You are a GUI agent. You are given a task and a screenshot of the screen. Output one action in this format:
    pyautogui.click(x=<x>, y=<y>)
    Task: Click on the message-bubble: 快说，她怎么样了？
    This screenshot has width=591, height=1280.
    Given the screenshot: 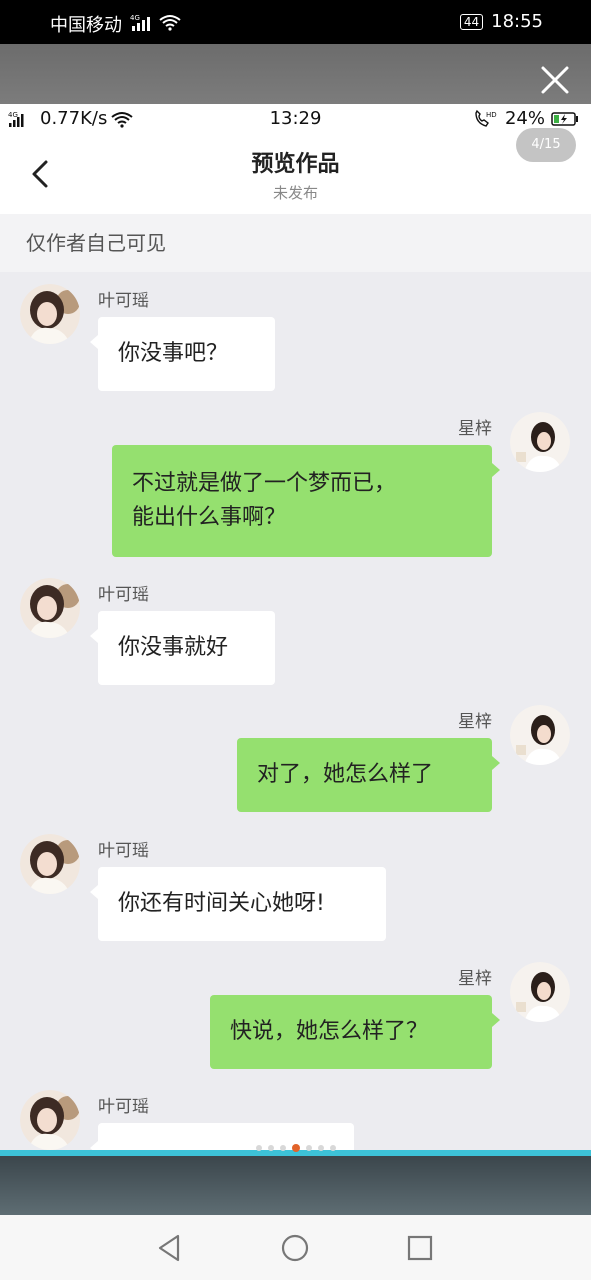 What is the action you would take?
    pyautogui.click(x=355, y=1032)
    